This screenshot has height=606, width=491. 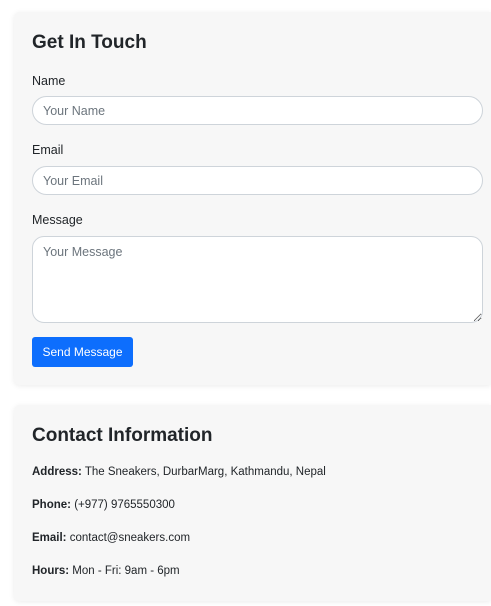 I want to click on message-textarea, so click(x=257, y=279).